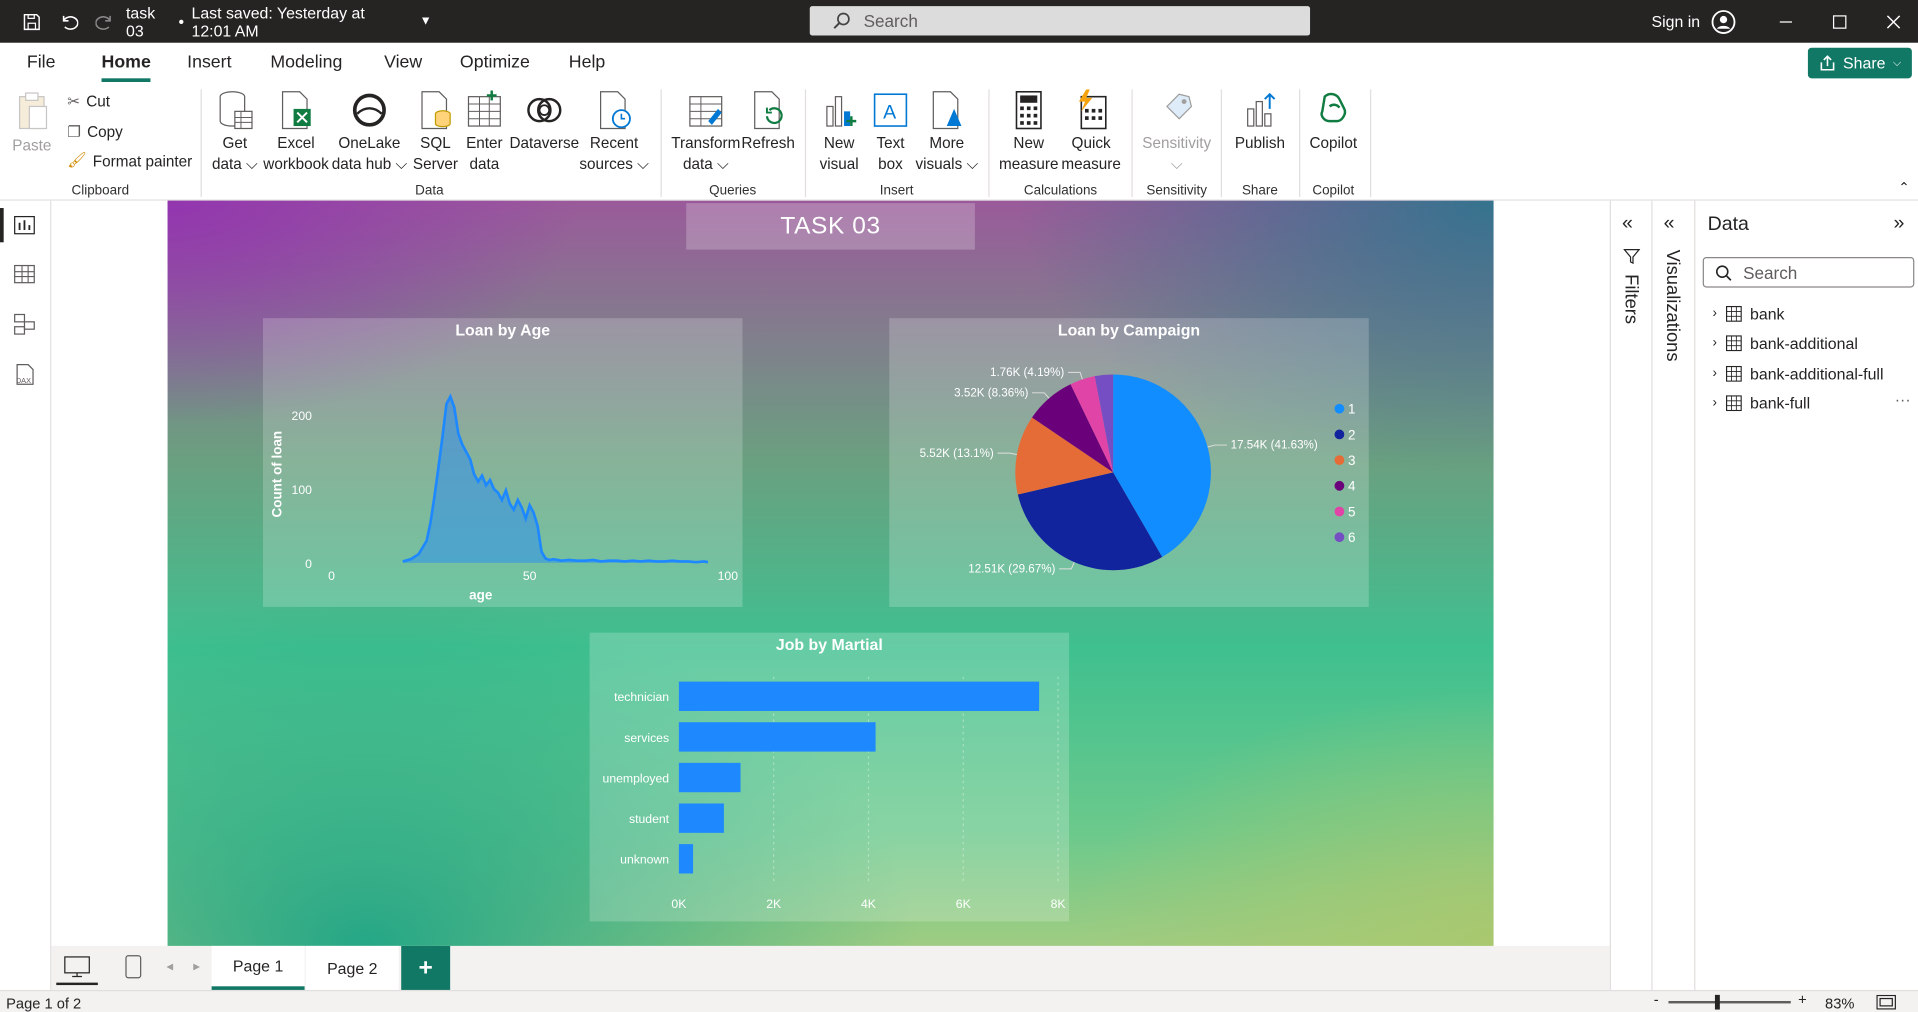  I want to click on tab-file: File, so click(41, 63).